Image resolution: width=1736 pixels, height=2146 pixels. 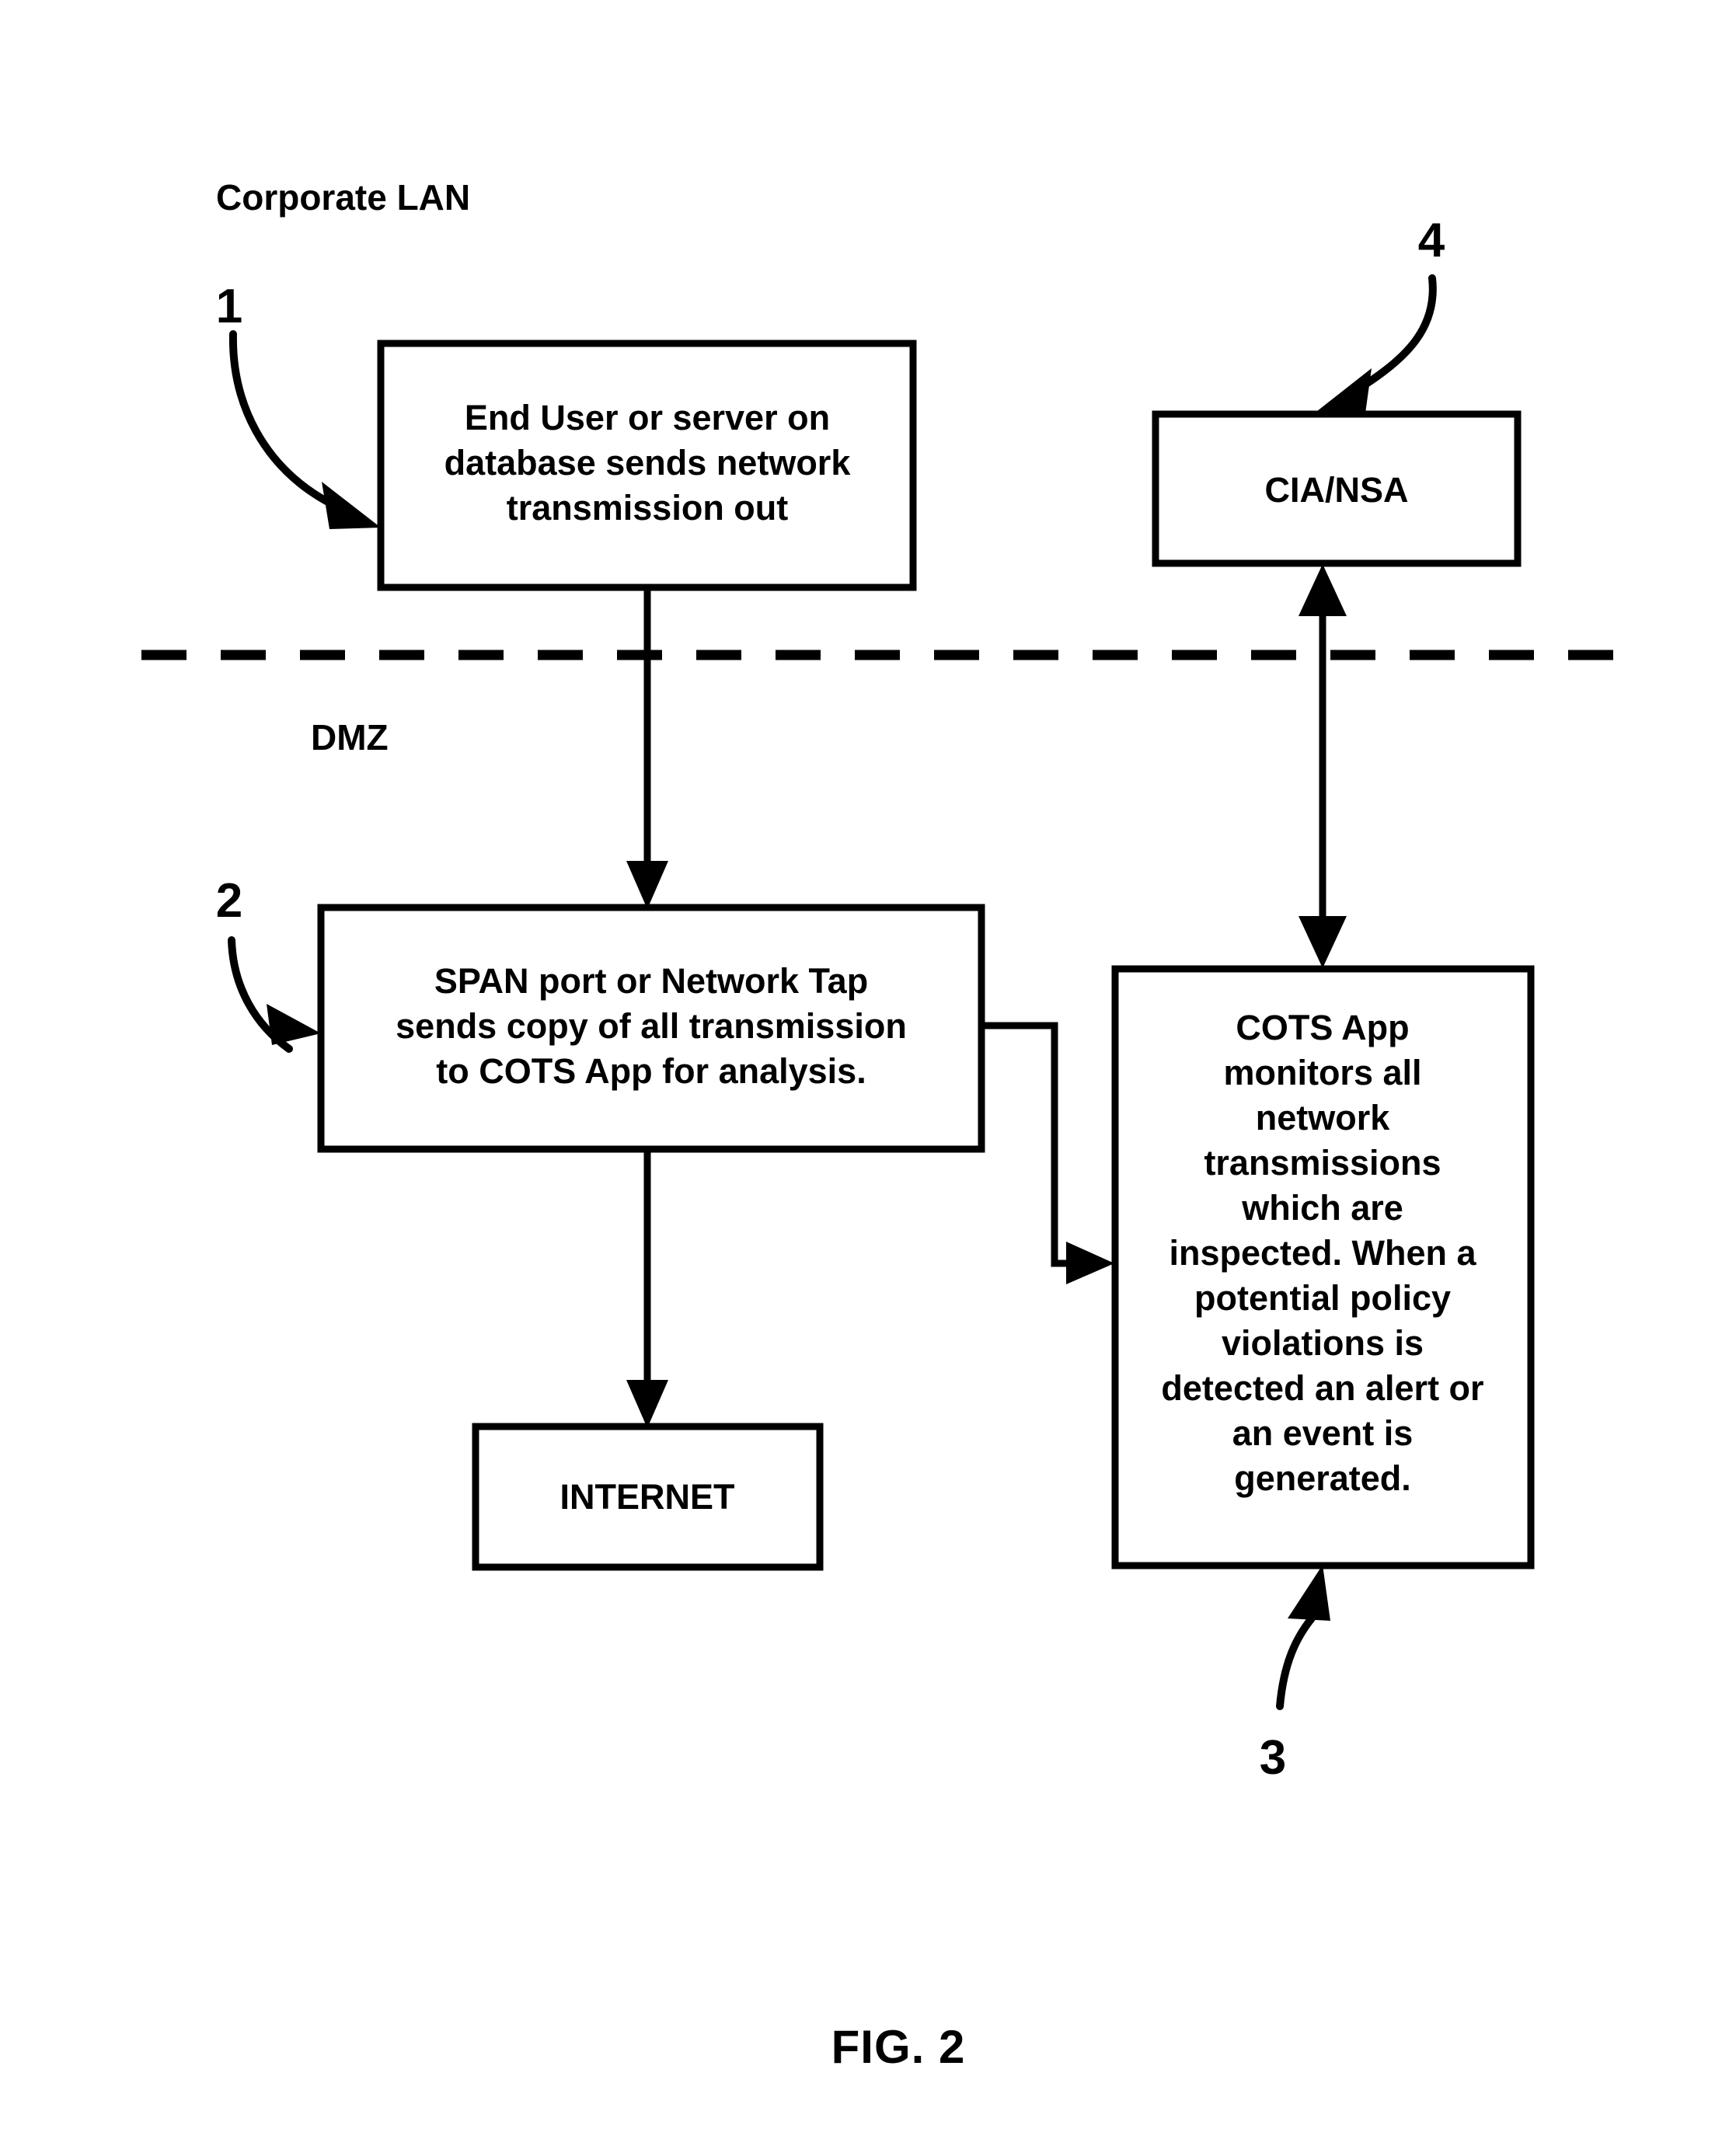 I want to click on svg-text: INTERNET, so click(x=647, y=1497).